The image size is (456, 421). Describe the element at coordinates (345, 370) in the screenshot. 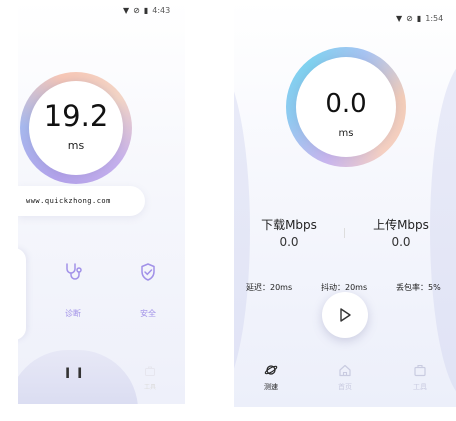

I see `home-icon` at that location.